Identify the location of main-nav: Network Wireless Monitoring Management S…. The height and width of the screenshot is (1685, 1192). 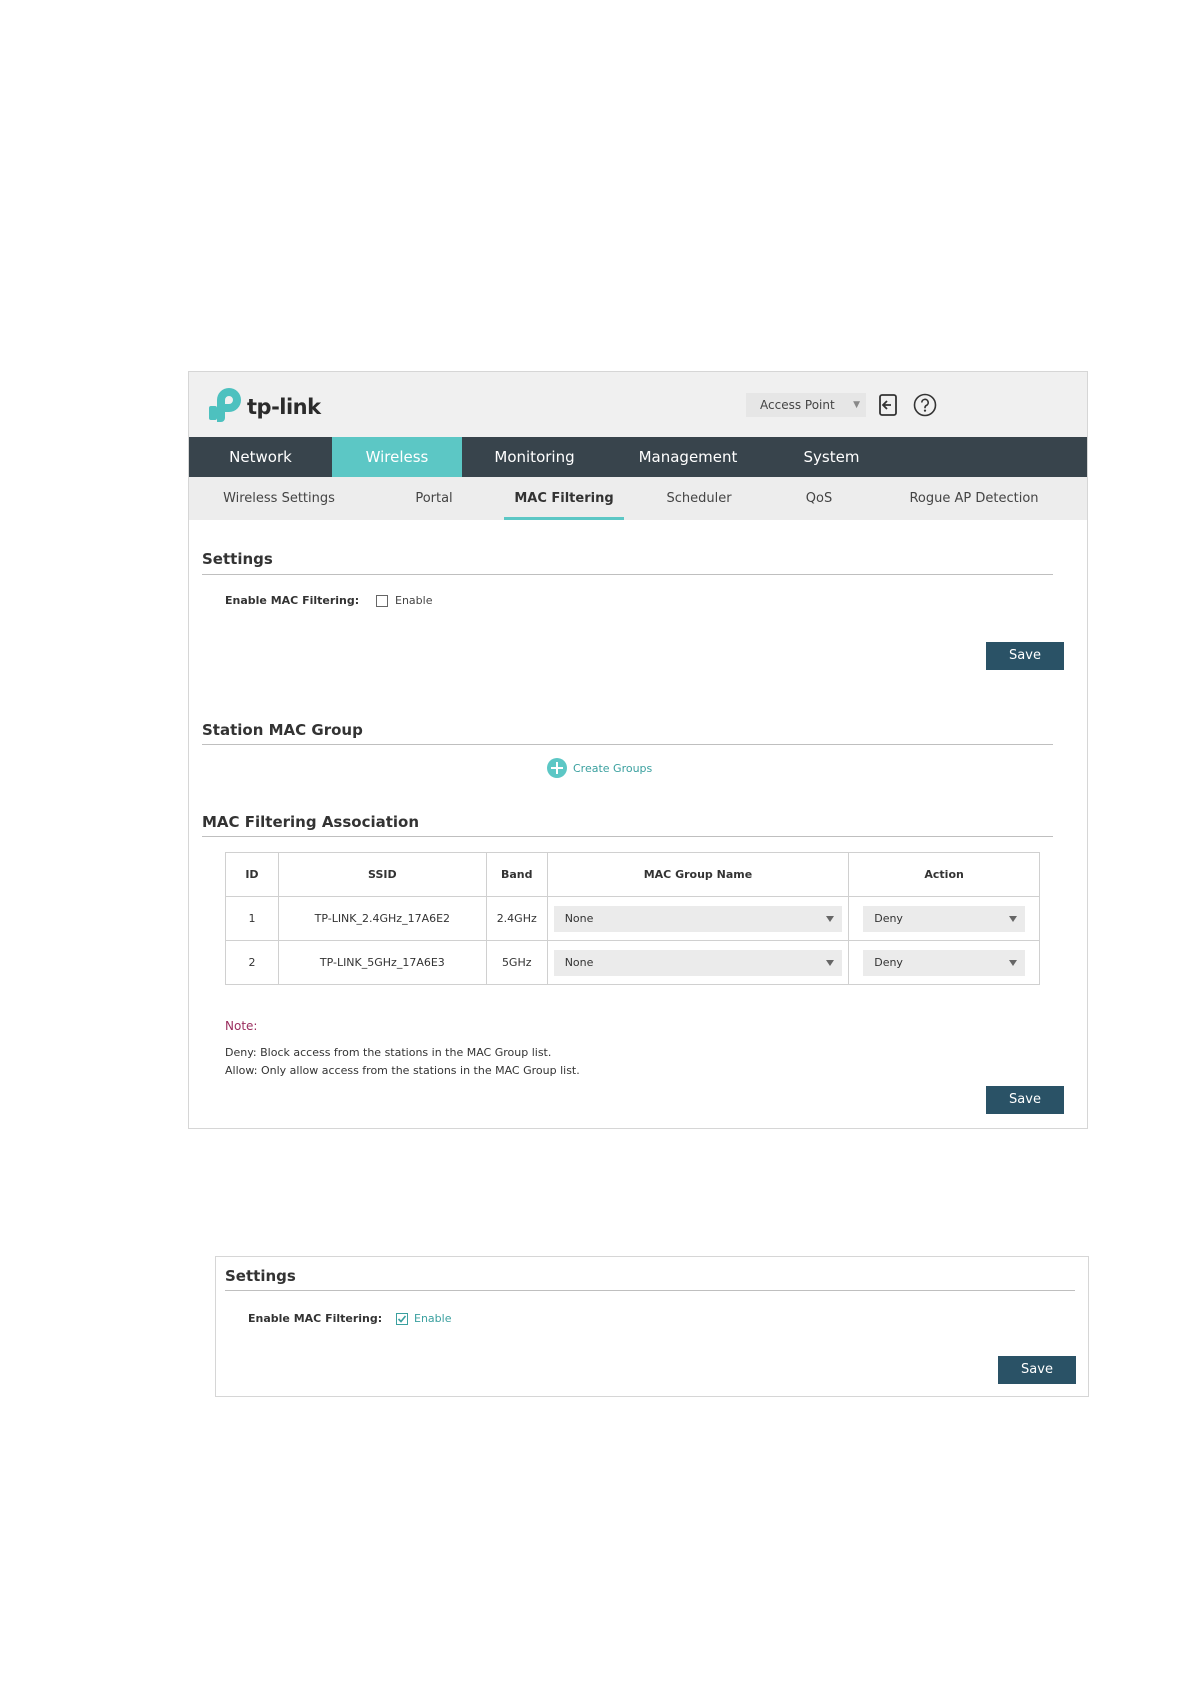
(638, 457).